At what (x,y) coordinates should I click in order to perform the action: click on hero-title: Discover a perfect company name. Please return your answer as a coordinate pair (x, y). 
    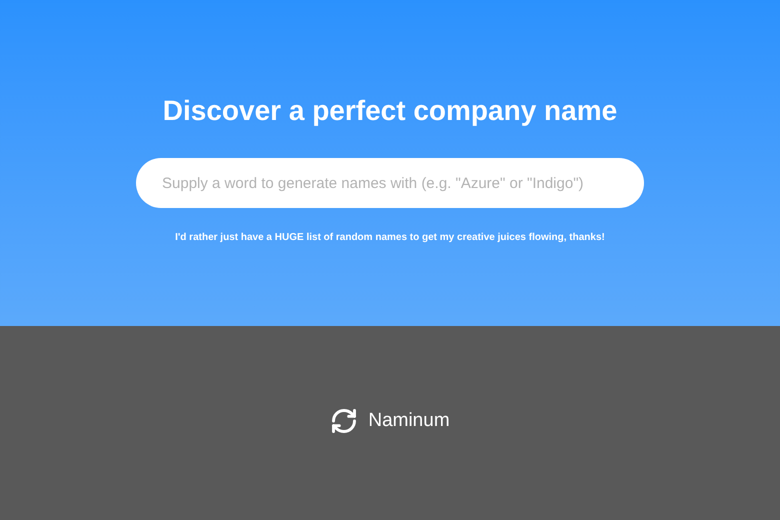
    Looking at the image, I should click on (390, 111).